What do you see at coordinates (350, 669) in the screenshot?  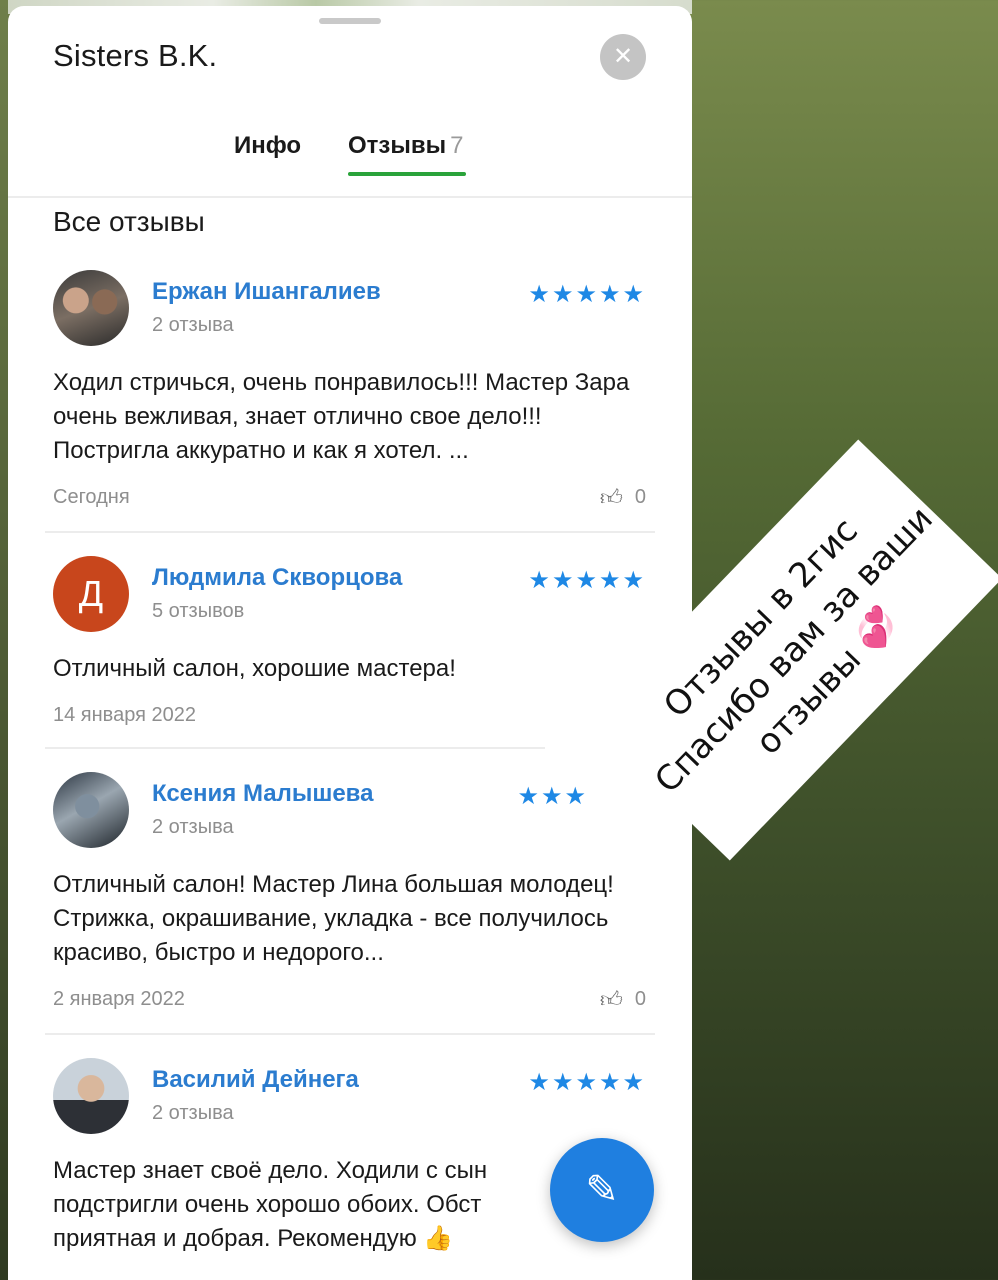 I see `review-text: Отличный салон, хорошие мастера!` at bounding box center [350, 669].